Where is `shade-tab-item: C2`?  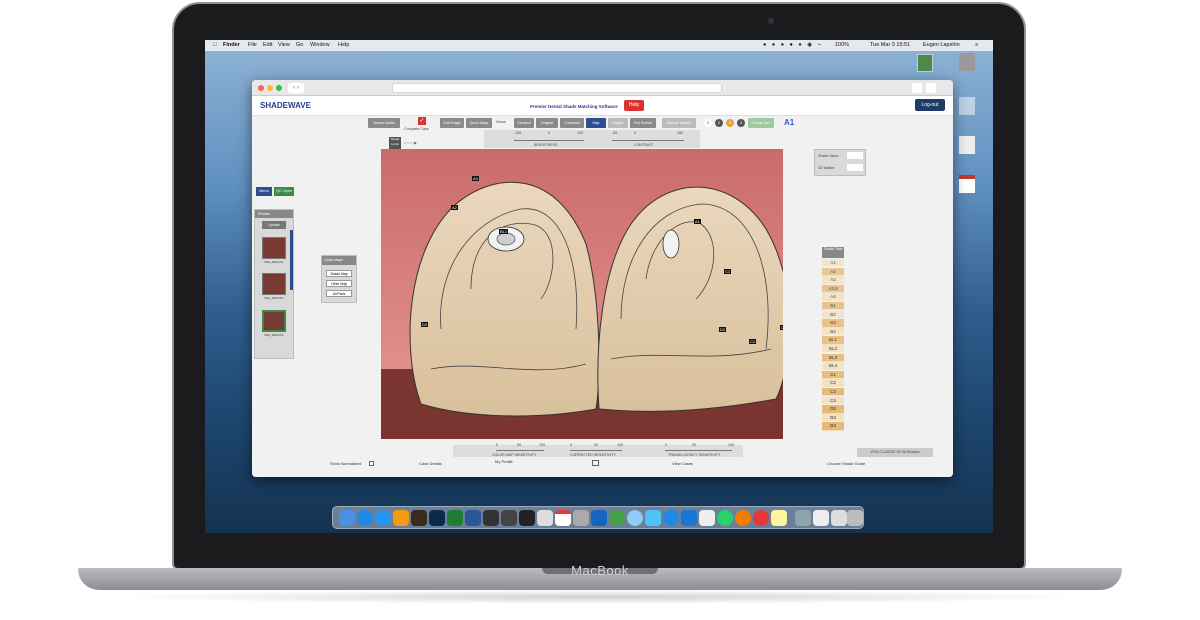 shade-tab-item: C2 is located at coordinates (833, 383).